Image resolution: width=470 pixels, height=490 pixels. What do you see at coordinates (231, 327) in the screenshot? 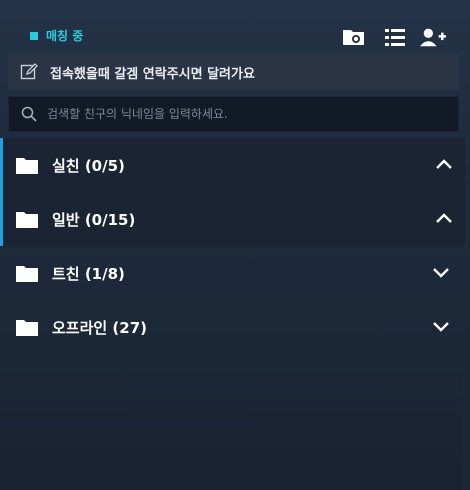
I see `group-offline: 오프라인 (27)` at bounding box center [231, 327].